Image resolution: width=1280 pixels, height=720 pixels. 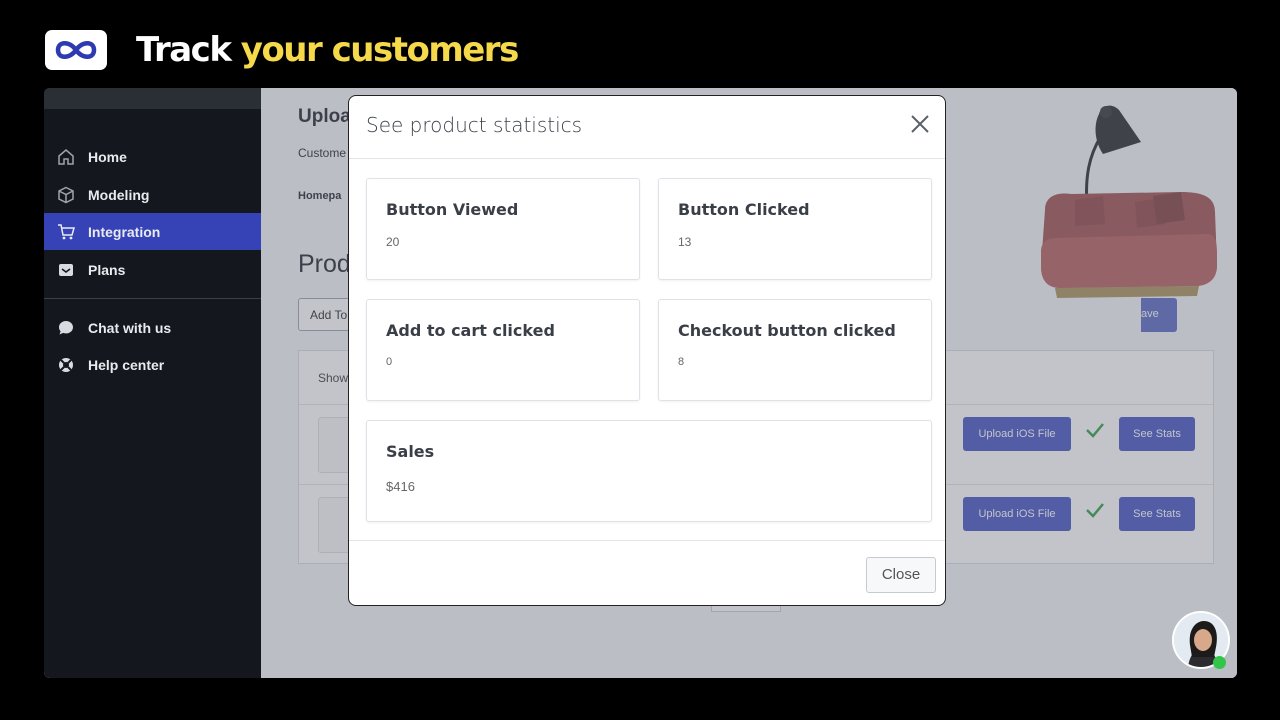 I want to click on sidebar-divider, so click(x=152, y=298).